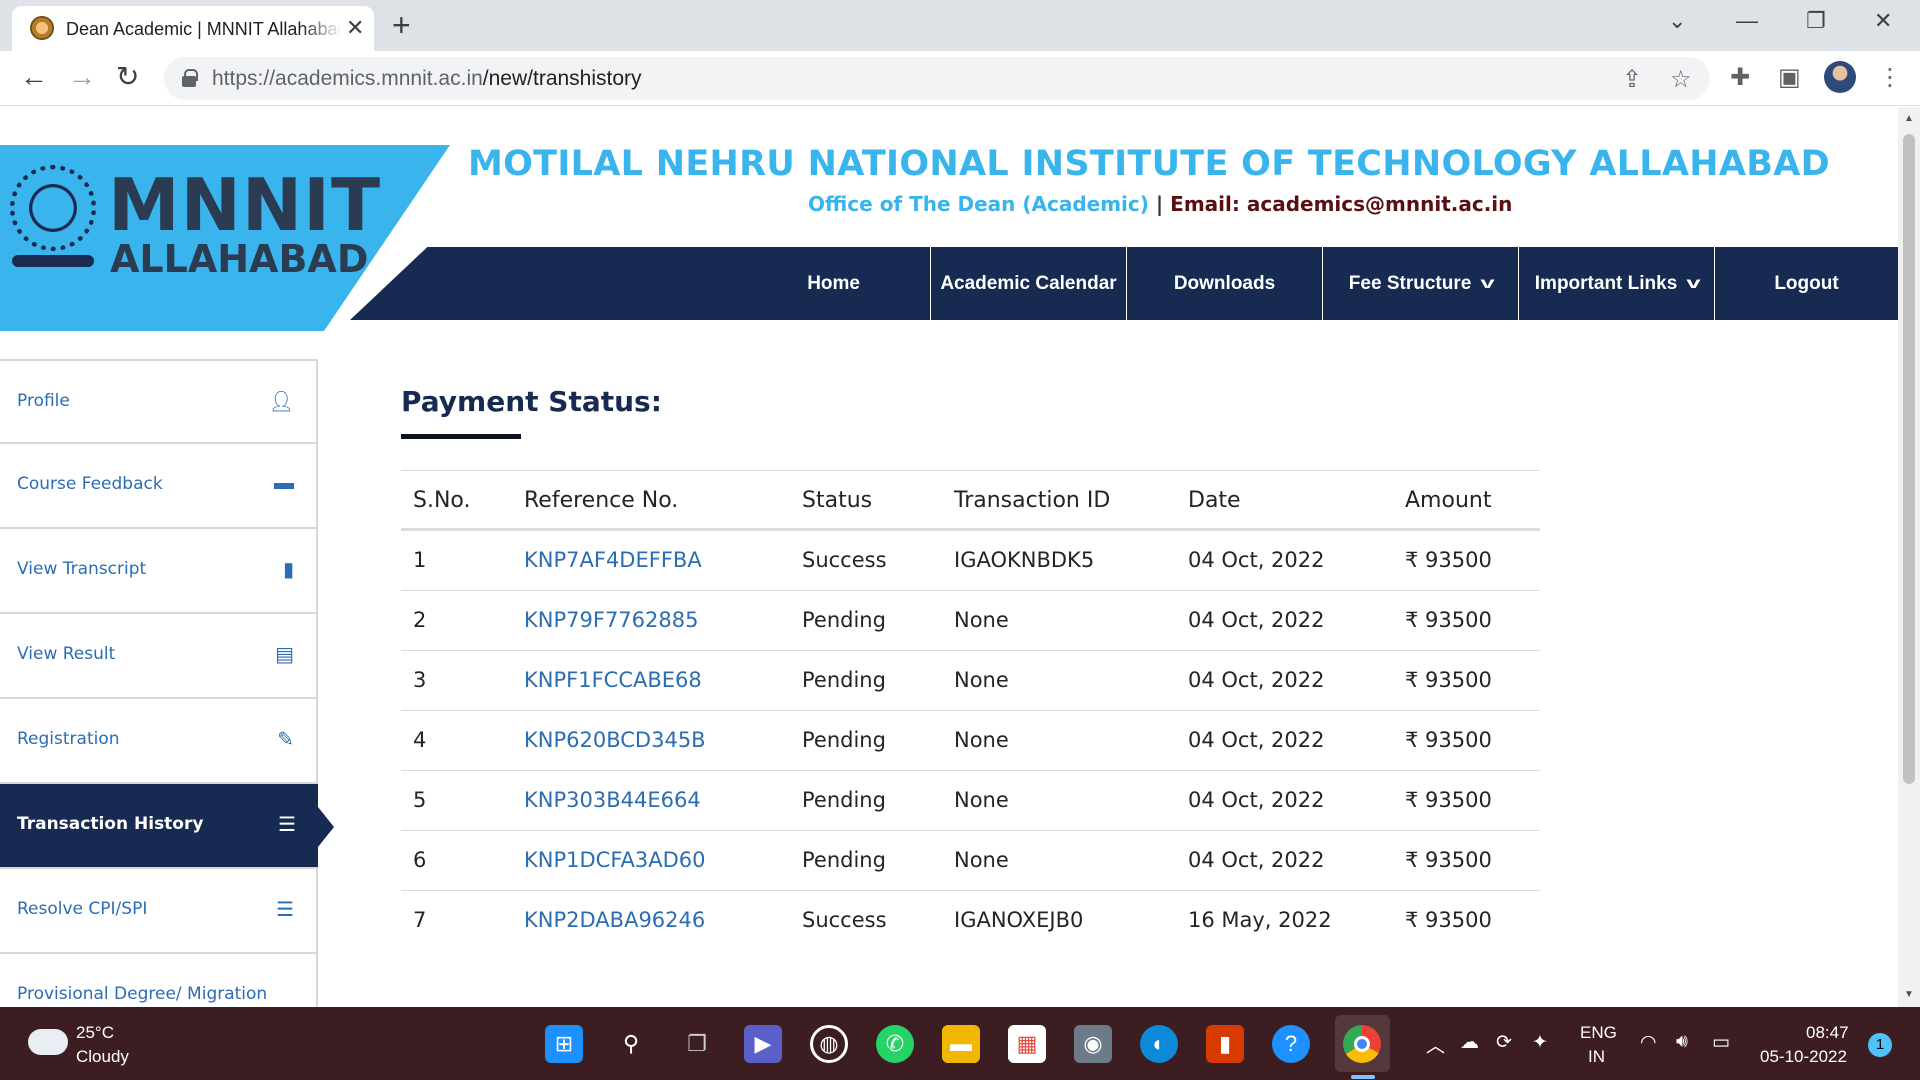 The height and width of the screenshot is (1080, 1920). Describe the element at coordinates (95, 1033) in the screenshot. I see `weather-temperature: 25°C` at that location.